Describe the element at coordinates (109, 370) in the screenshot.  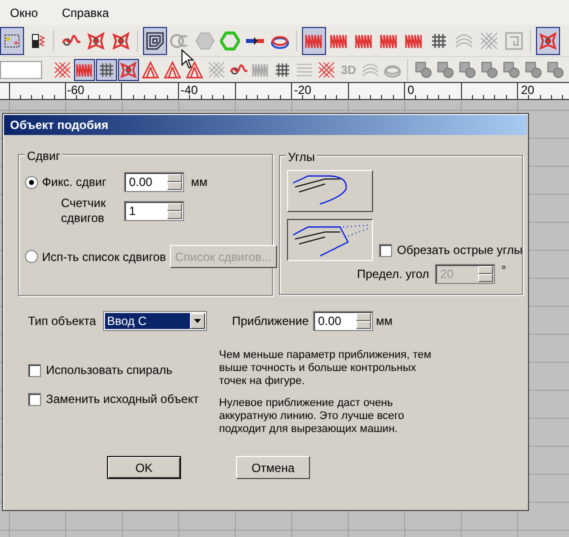
I see `checkbox-label: Использовать спираль` at that location.